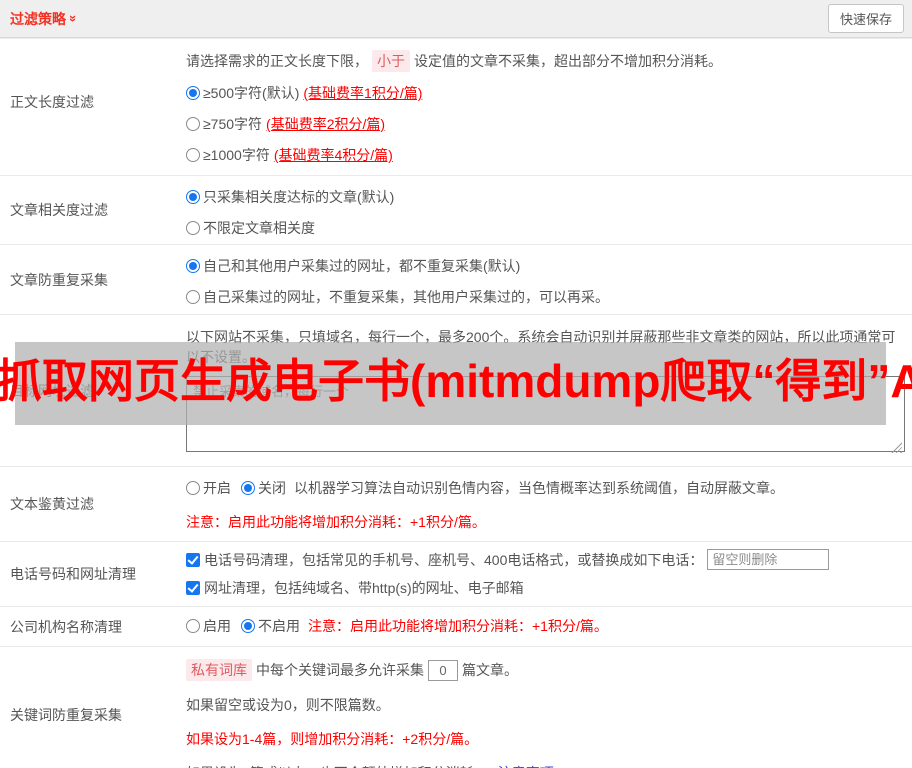 This screenshot has height=768, width=912. Describe the element at coordinates (364, 588) in the screenshot. I see `url-clean-label: 网址清理，包括纯域名、带http(s)的网址、电子邮箱` at that location.